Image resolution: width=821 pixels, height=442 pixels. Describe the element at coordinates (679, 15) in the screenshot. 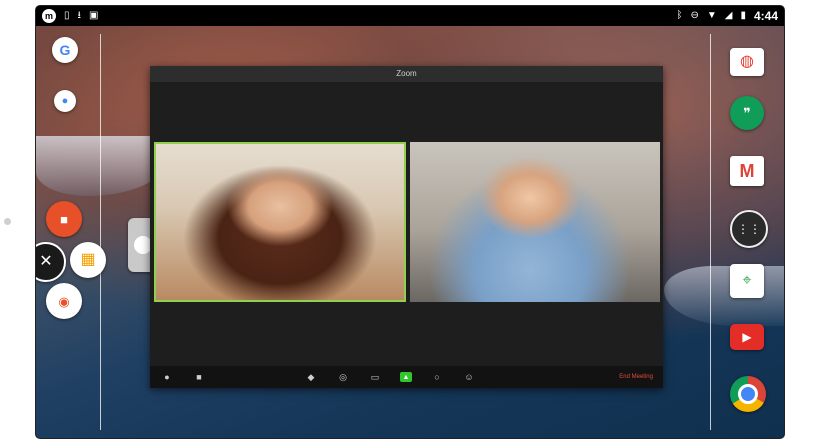

I see `bluetooth-icon: ᛒ` at that location.